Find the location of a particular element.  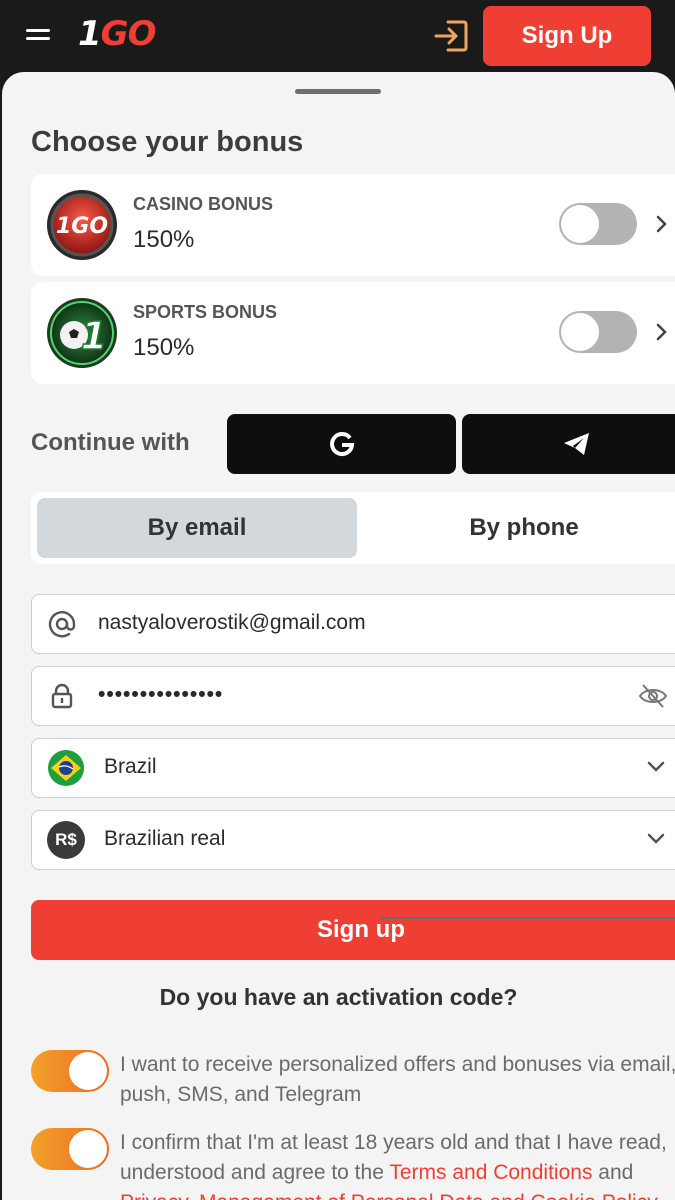

password-input: ••••••••••••••• is located at coordinates (160, 695).